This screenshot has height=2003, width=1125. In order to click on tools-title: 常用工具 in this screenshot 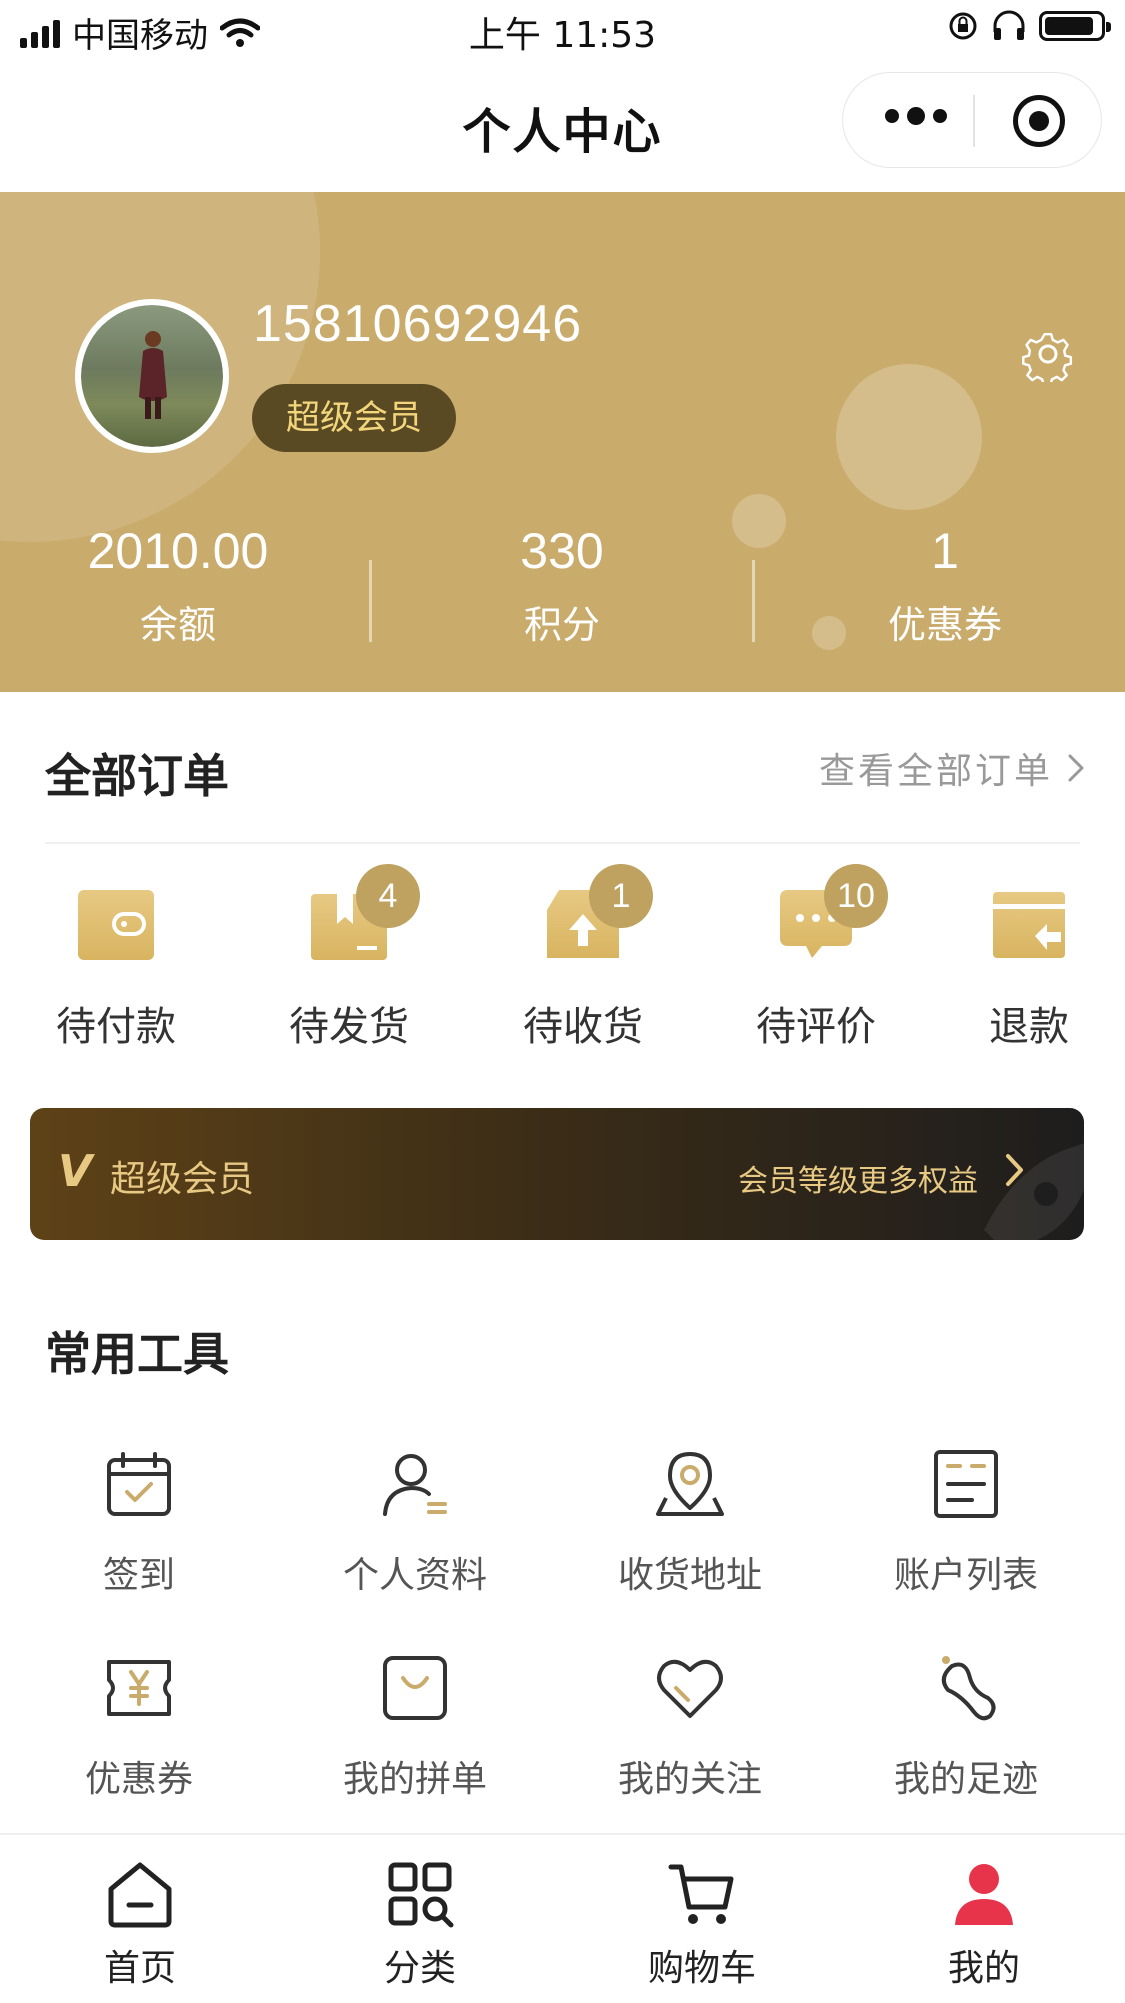, I will do `click(137, 1354)`.